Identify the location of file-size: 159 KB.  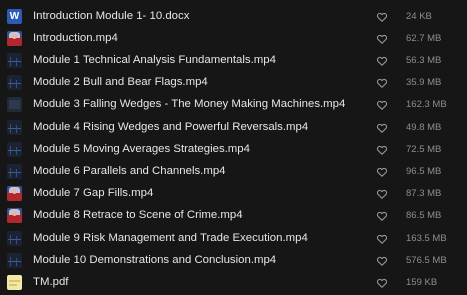
(422, 282).